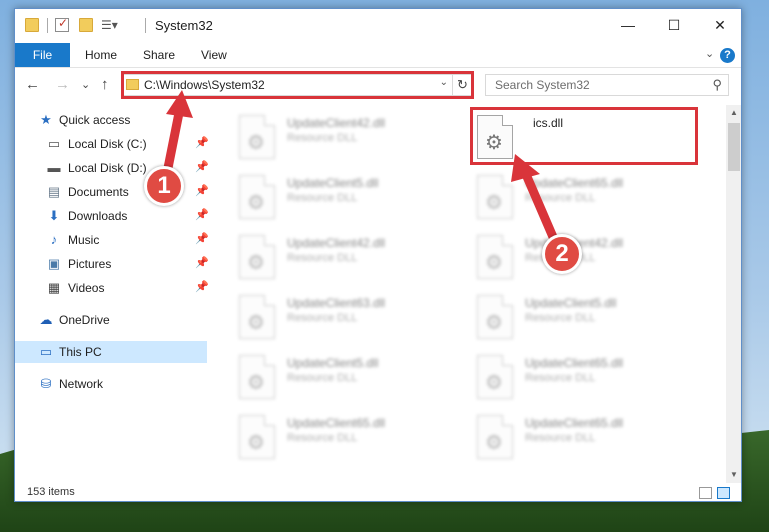 This screenshot has height=532, width=769. Describe the element at coordinates (540, 208) in the screenshot. I see `arrow-2-shaft` at that location.